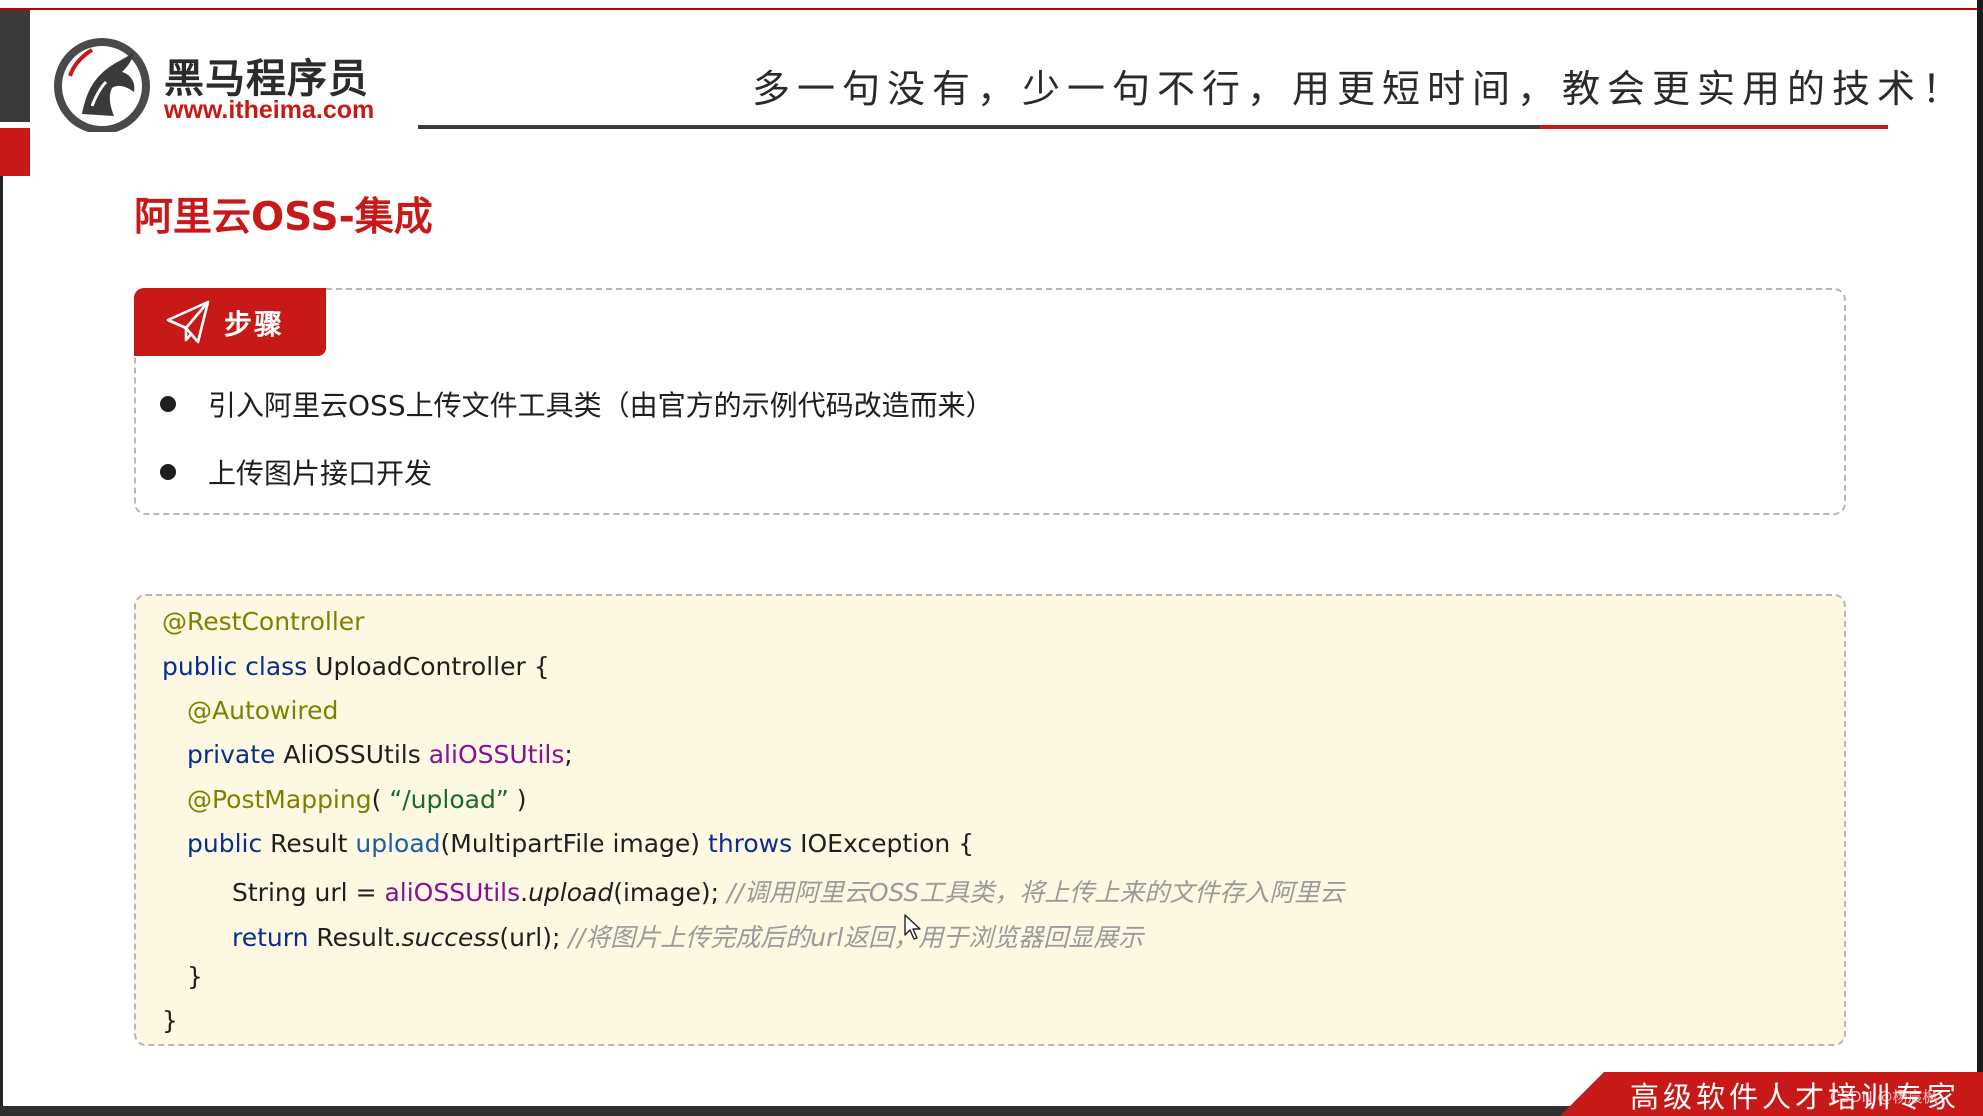 The width and height of the screenshot is (1983, 1116). Describe the element at coordinates (102, 85) in the screenshot. I see `horse-logo-icon` at that location.